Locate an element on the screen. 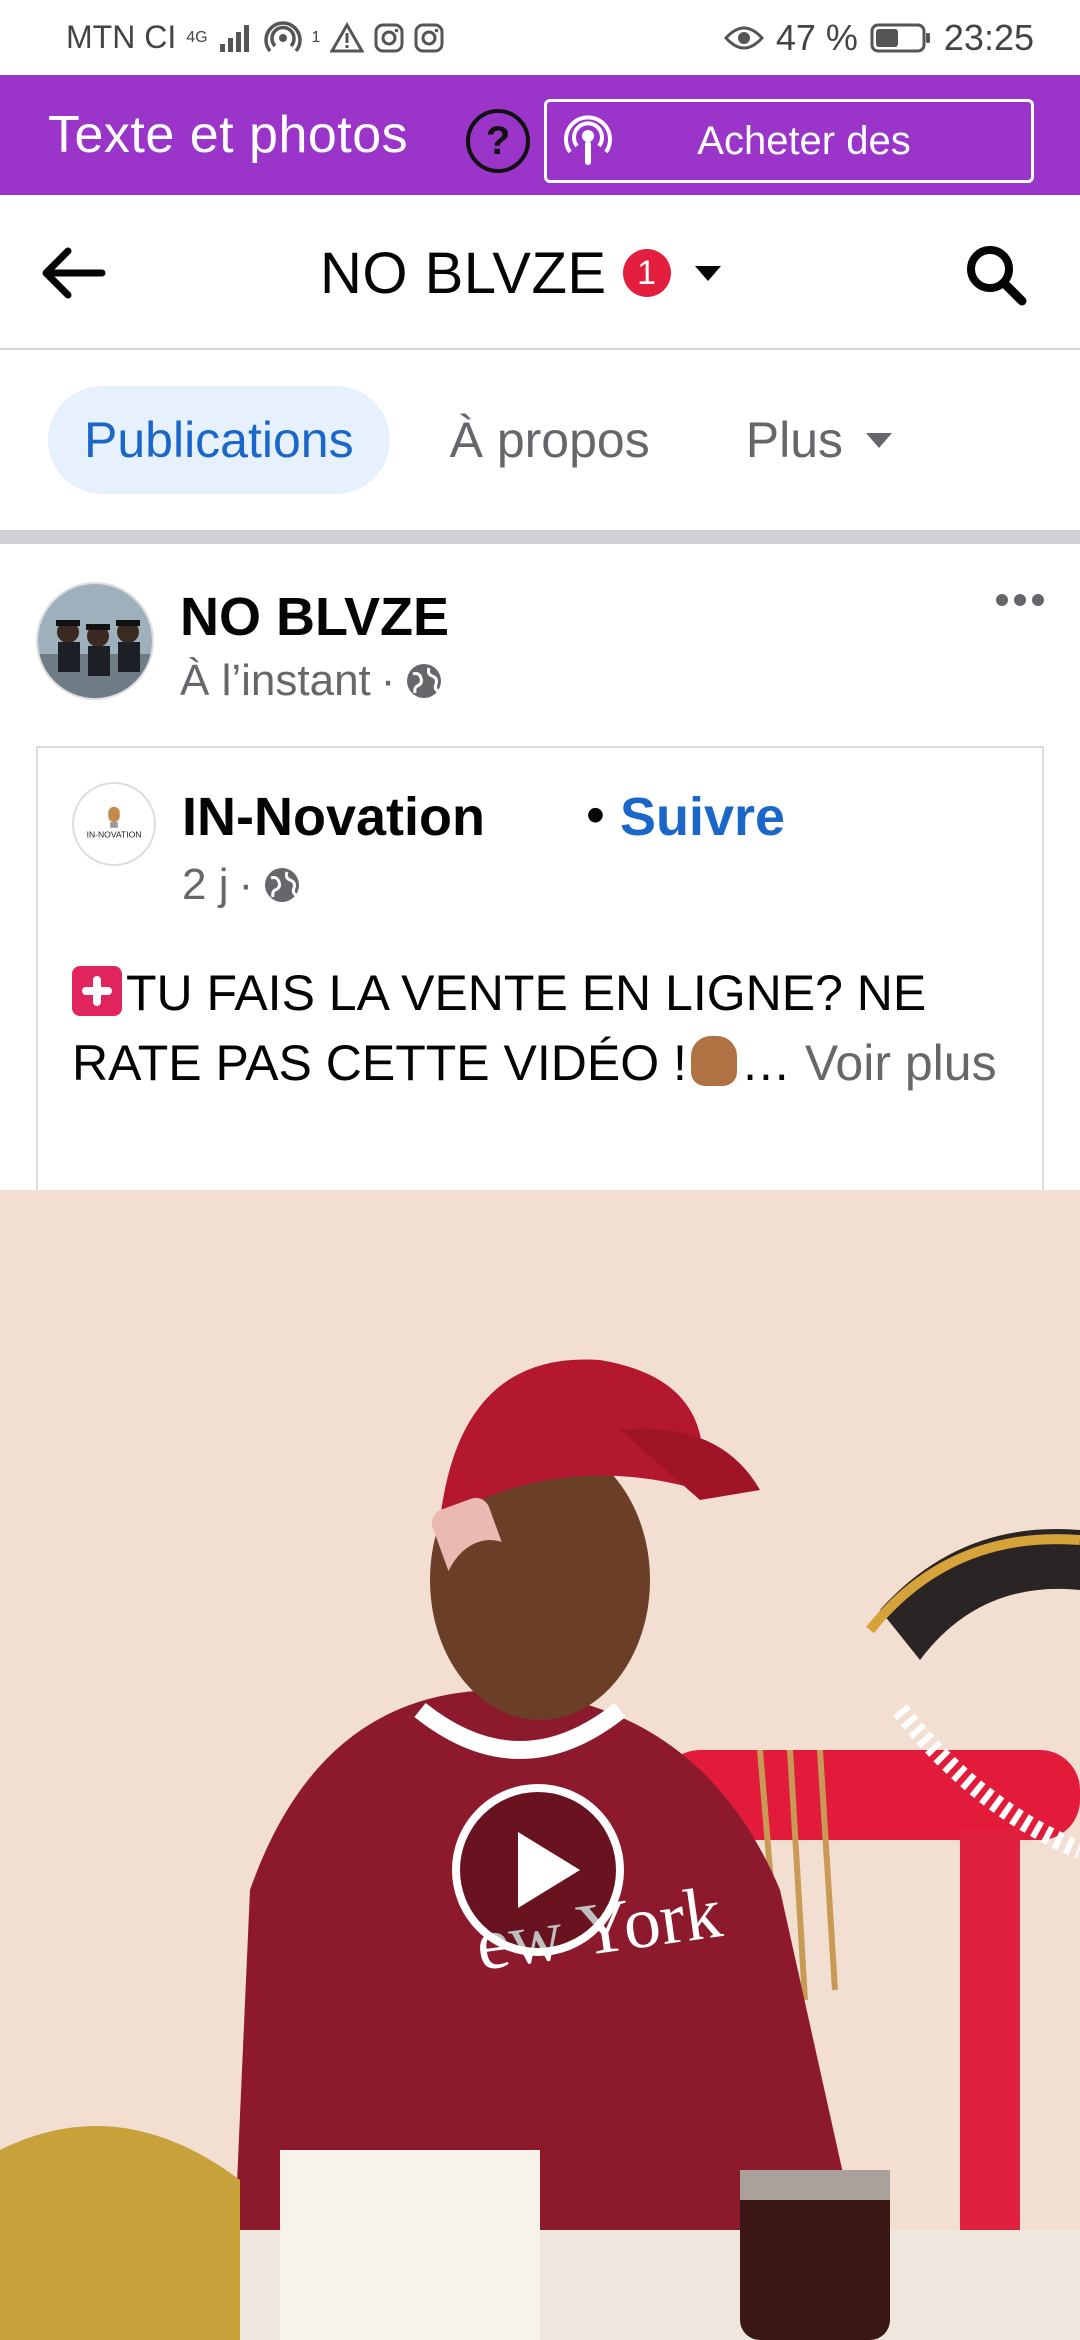 The height and width of the screenshot is (2340, 1080). warning-icon is located at coordinates (347, 37).